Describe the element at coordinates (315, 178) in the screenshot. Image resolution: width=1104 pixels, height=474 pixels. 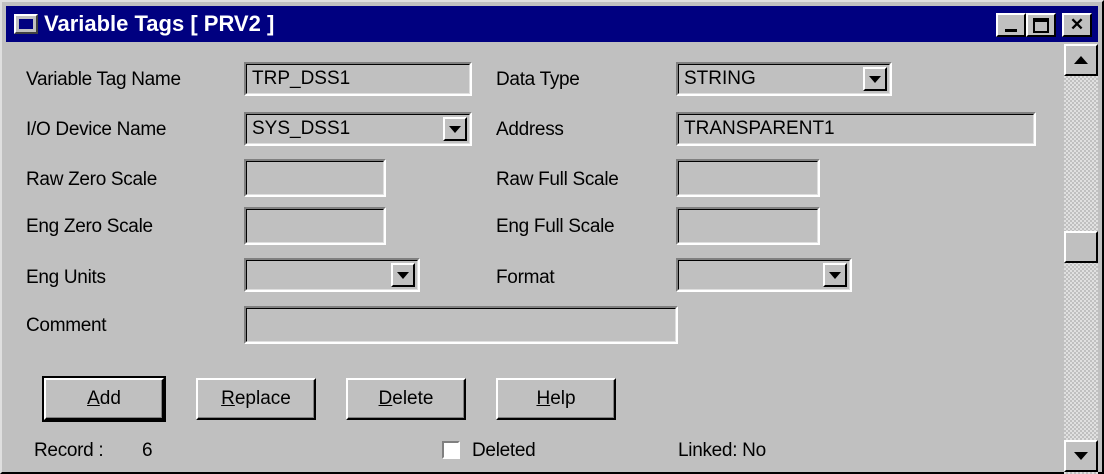
I see `raw-zero-scale-field` at that location.